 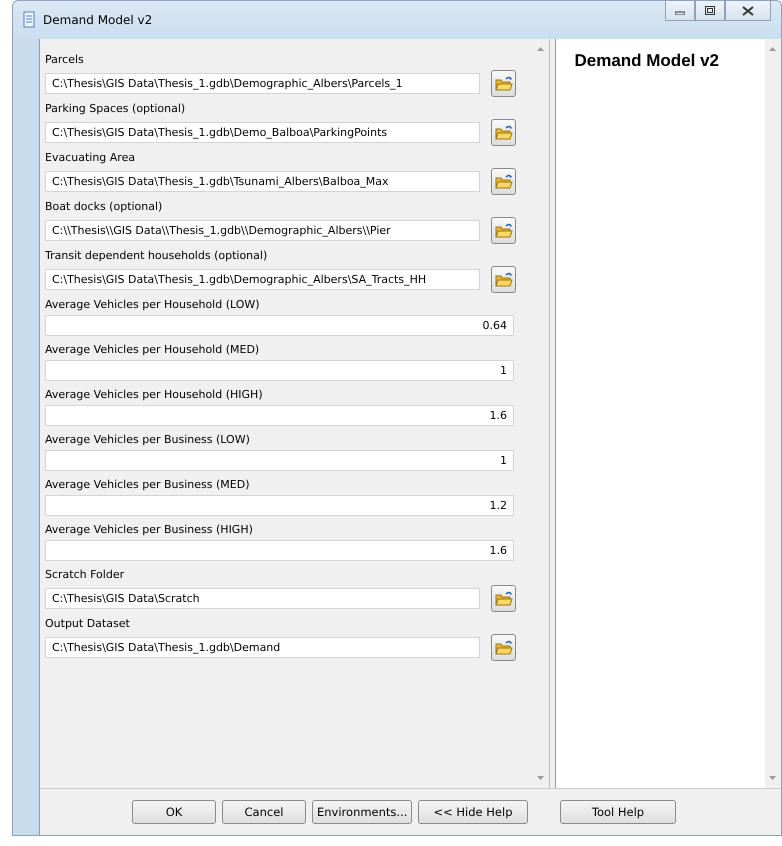 I want to click on parameter-label: Evacuating Area, so click(x=90, y=157).